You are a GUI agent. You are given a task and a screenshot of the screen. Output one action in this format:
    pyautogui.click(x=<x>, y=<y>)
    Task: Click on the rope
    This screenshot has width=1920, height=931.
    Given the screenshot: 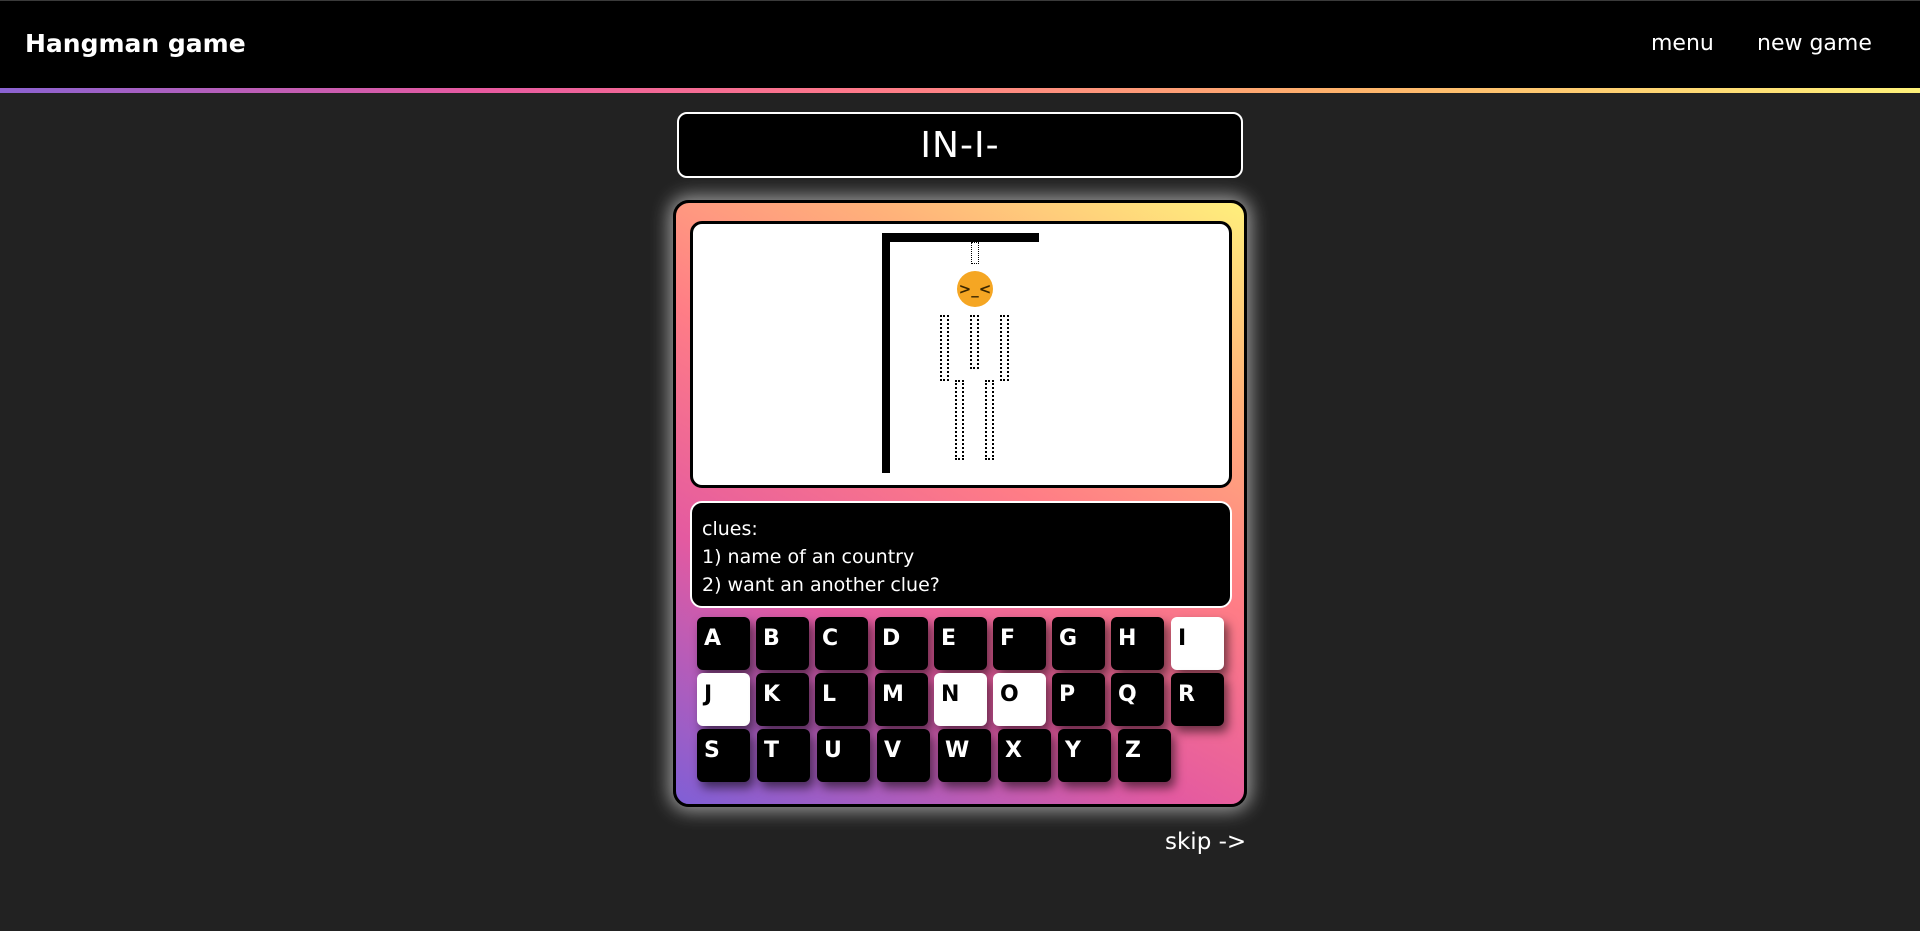 What is the action you would take?
    pyautogui.click(x=975, y=253)
    